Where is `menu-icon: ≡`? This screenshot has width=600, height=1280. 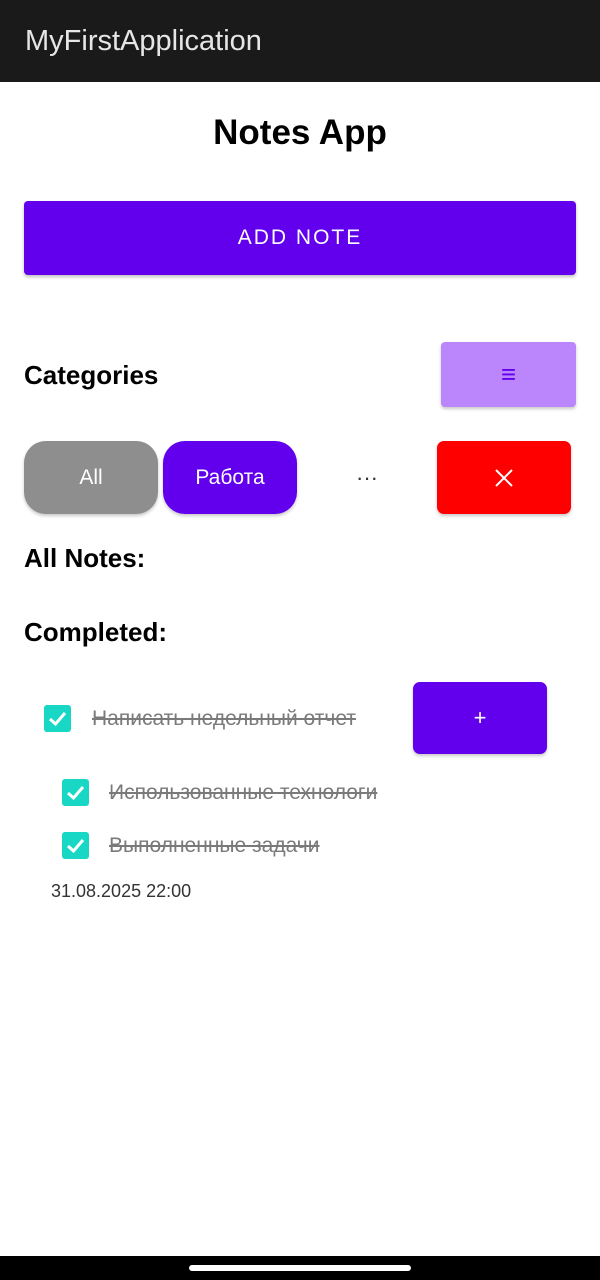
menu-icon: ≡ is located at coordinates (508, 374).